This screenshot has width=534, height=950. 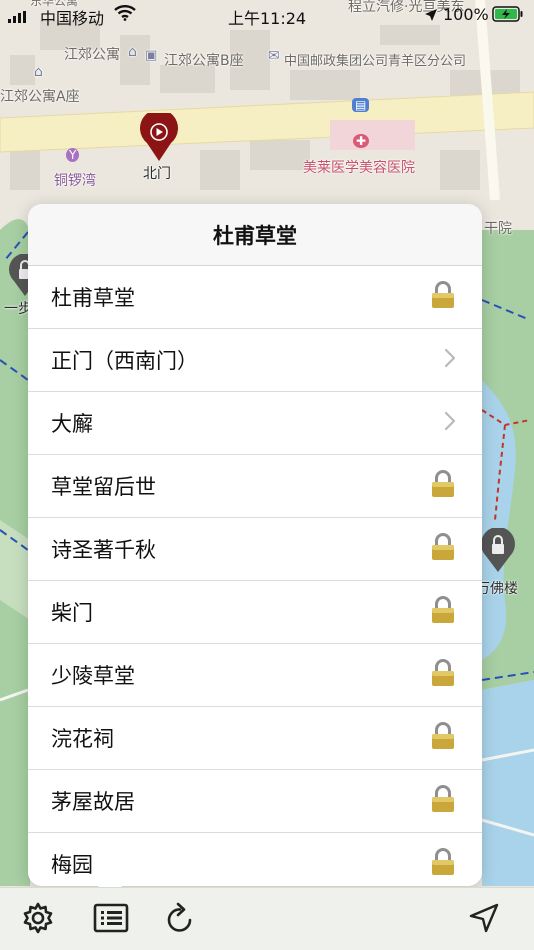 I want to click on signal-icon, so click(x=19, y=17).